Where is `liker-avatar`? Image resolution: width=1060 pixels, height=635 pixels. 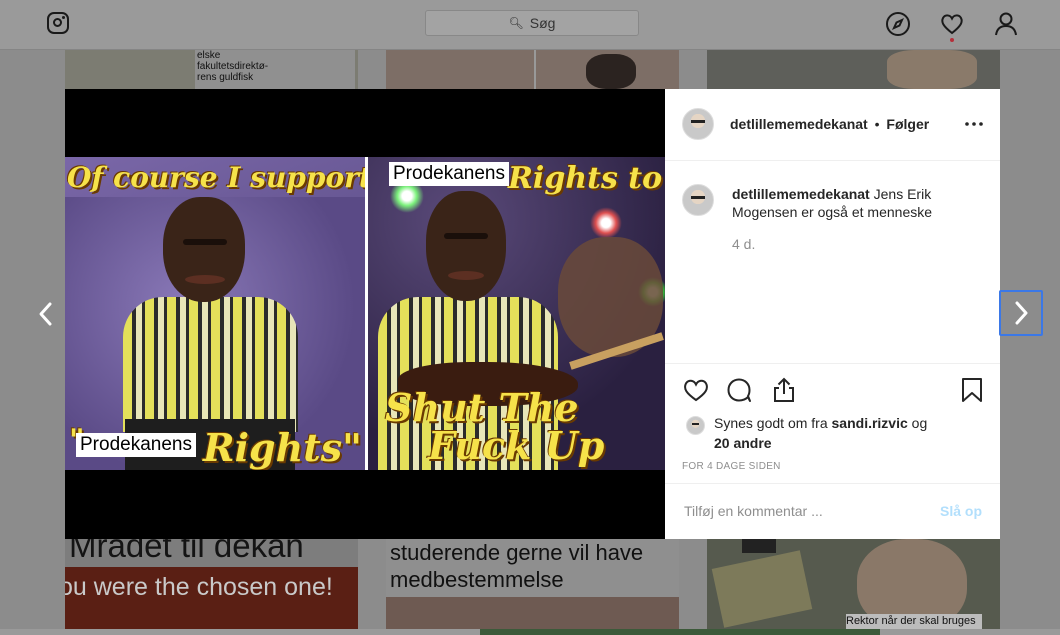 liker-avatar is located at coordinates (695, 425).